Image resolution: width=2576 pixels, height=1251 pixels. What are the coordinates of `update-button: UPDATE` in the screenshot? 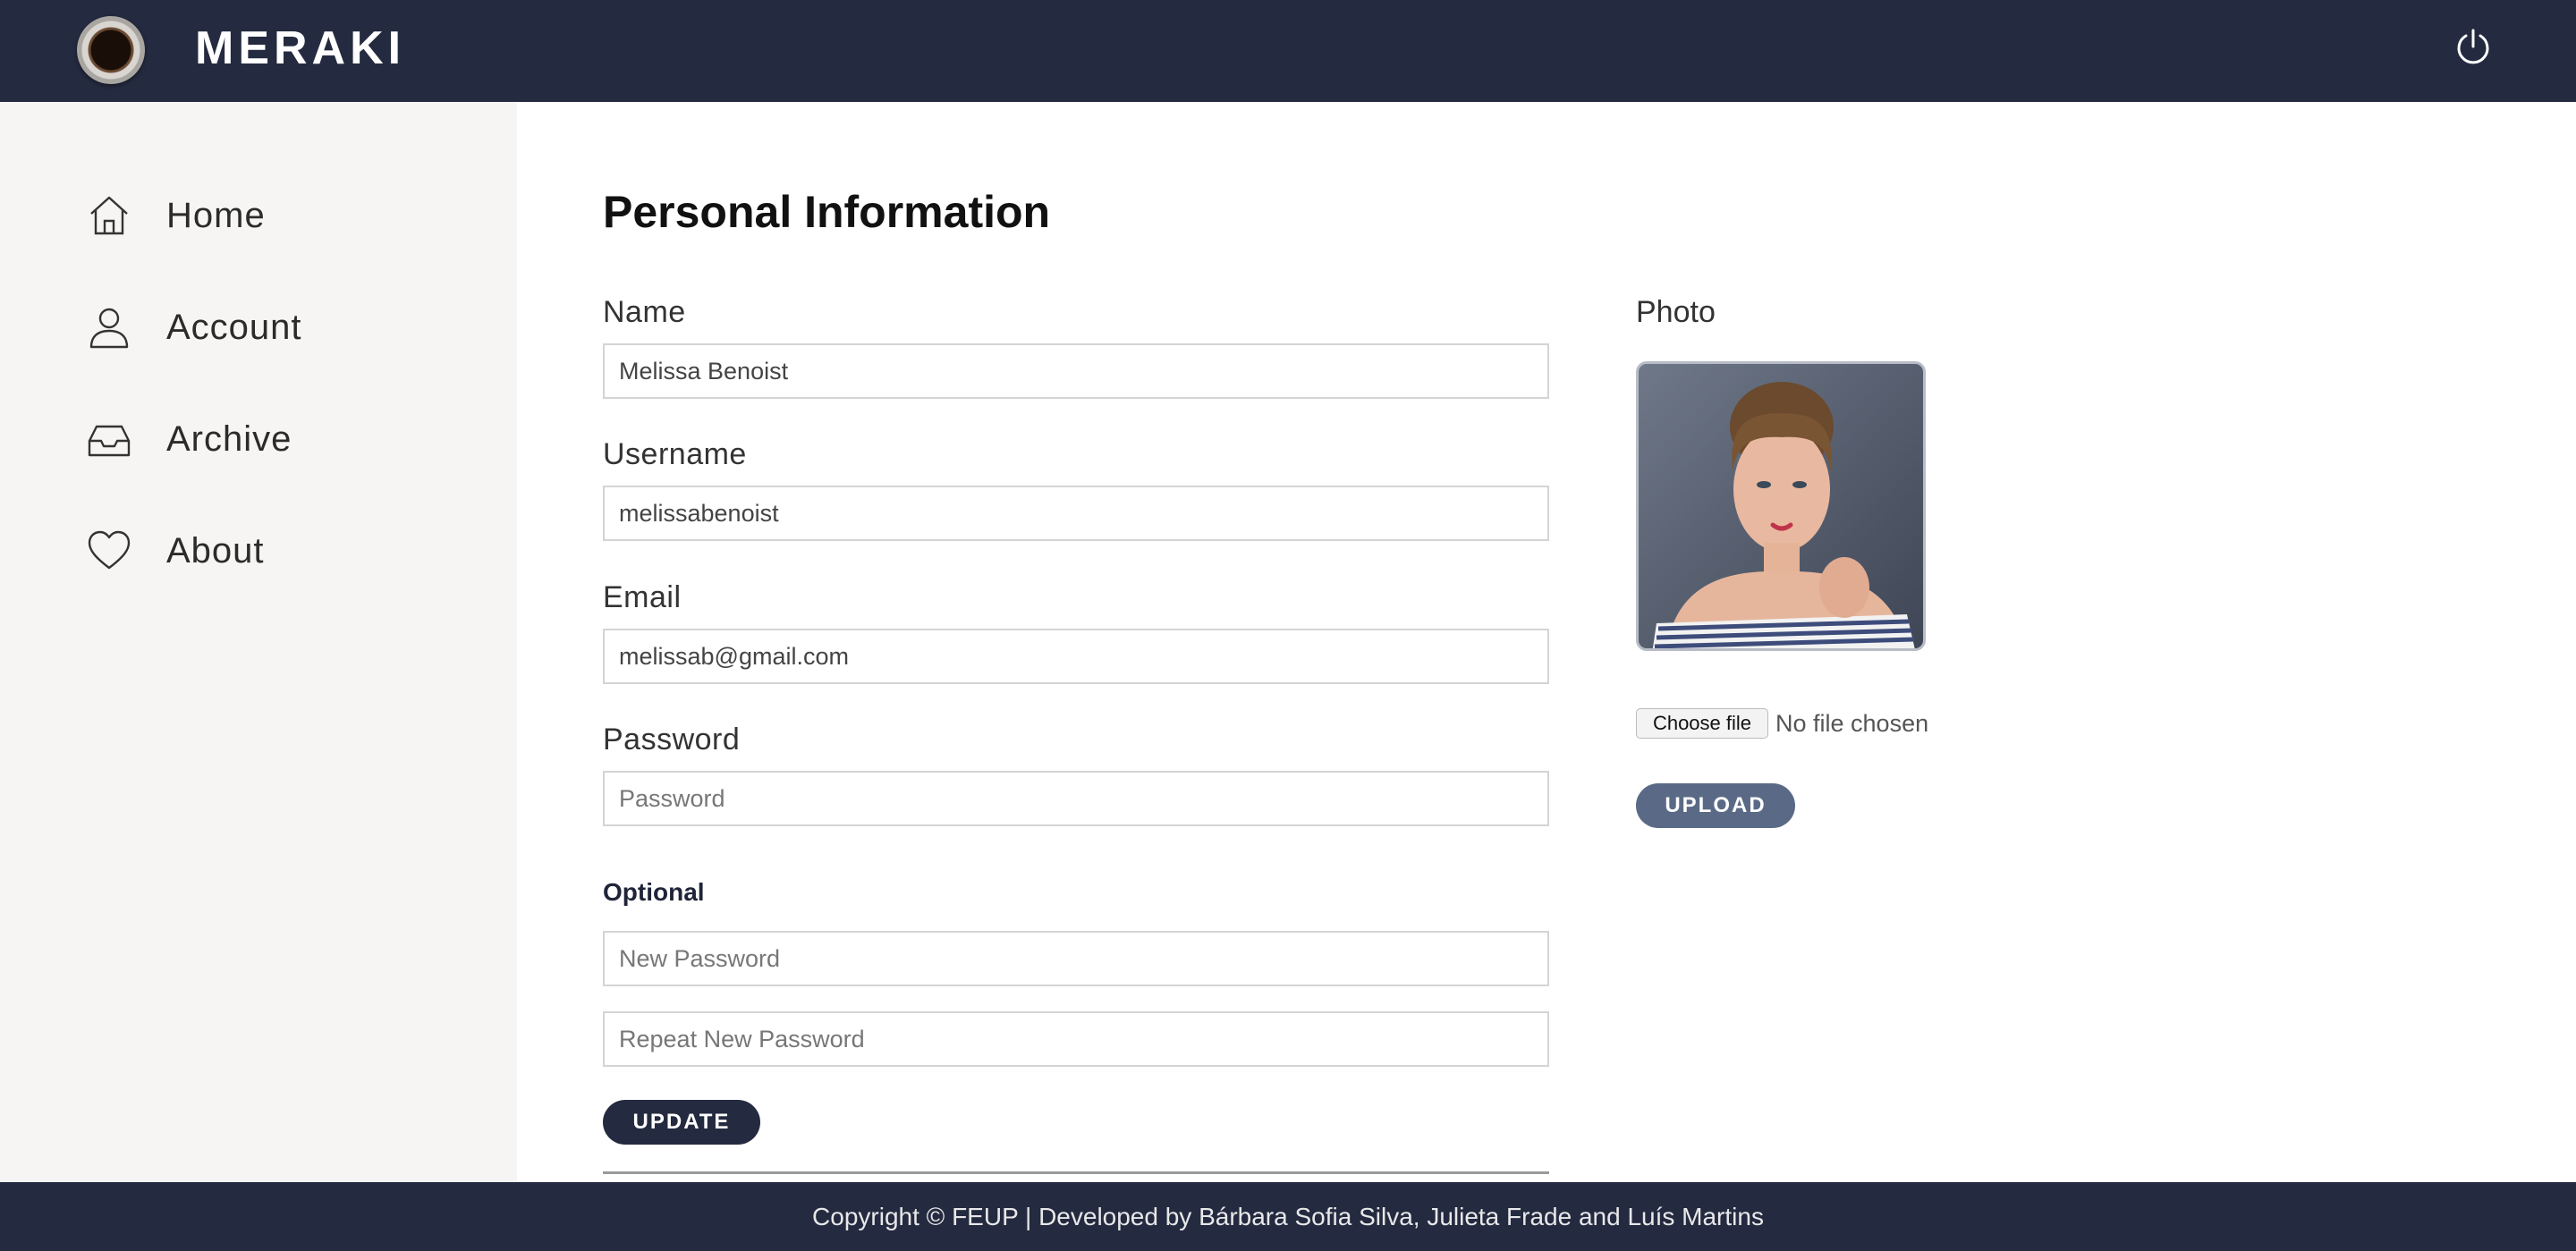 It's located at (681, 1123).